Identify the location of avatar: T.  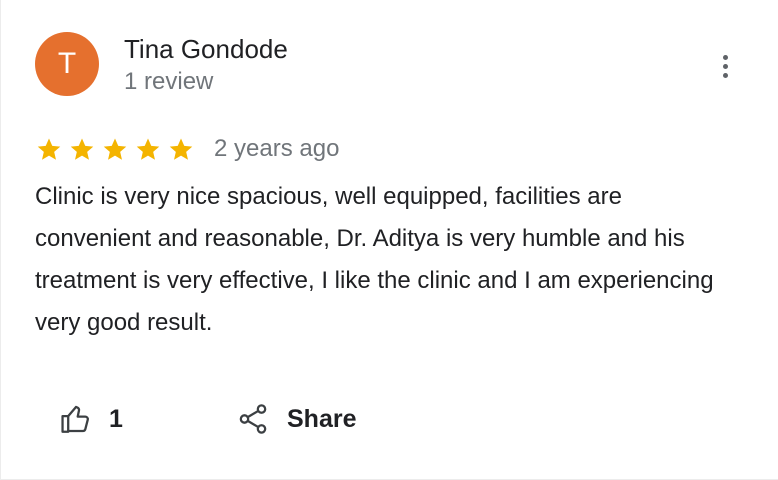
(67, 64).